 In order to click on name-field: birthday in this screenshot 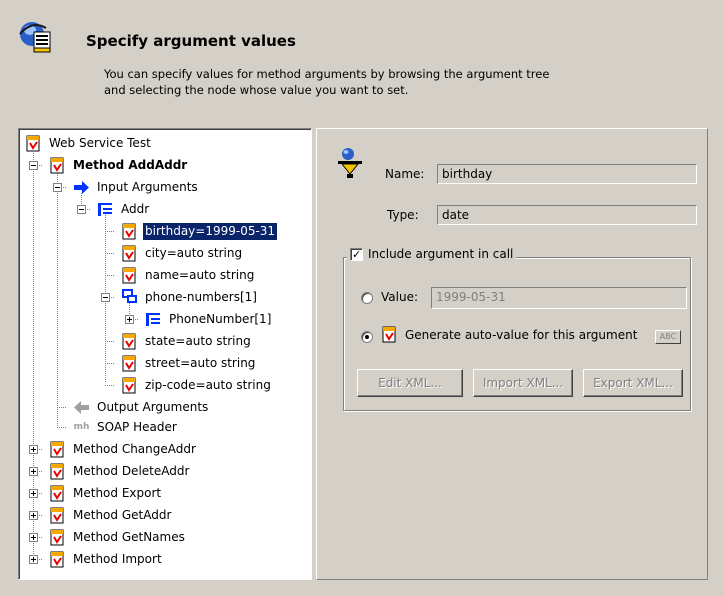, I will do `click(567, 174)`.